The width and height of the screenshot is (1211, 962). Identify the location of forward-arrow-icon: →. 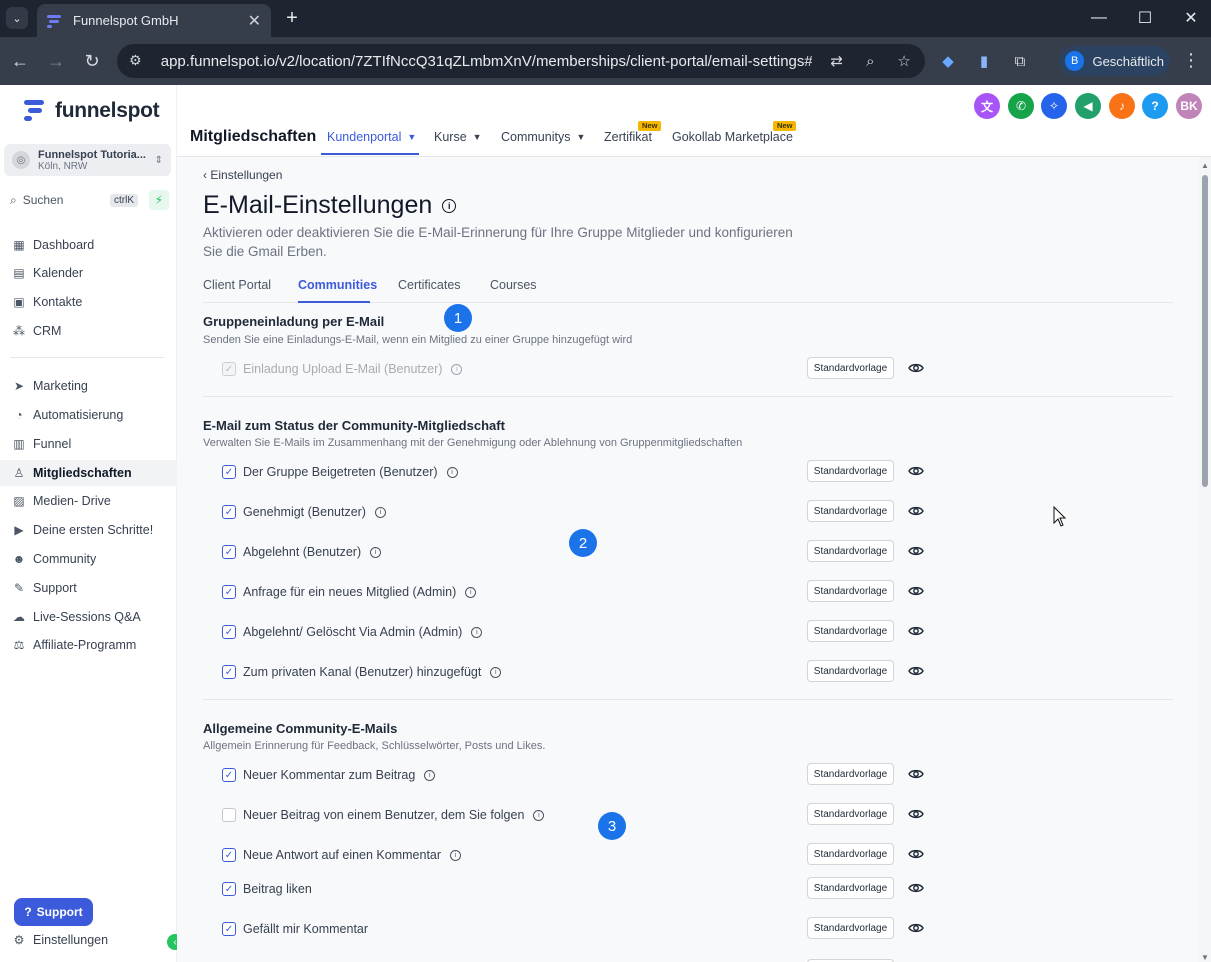
(56, 61).